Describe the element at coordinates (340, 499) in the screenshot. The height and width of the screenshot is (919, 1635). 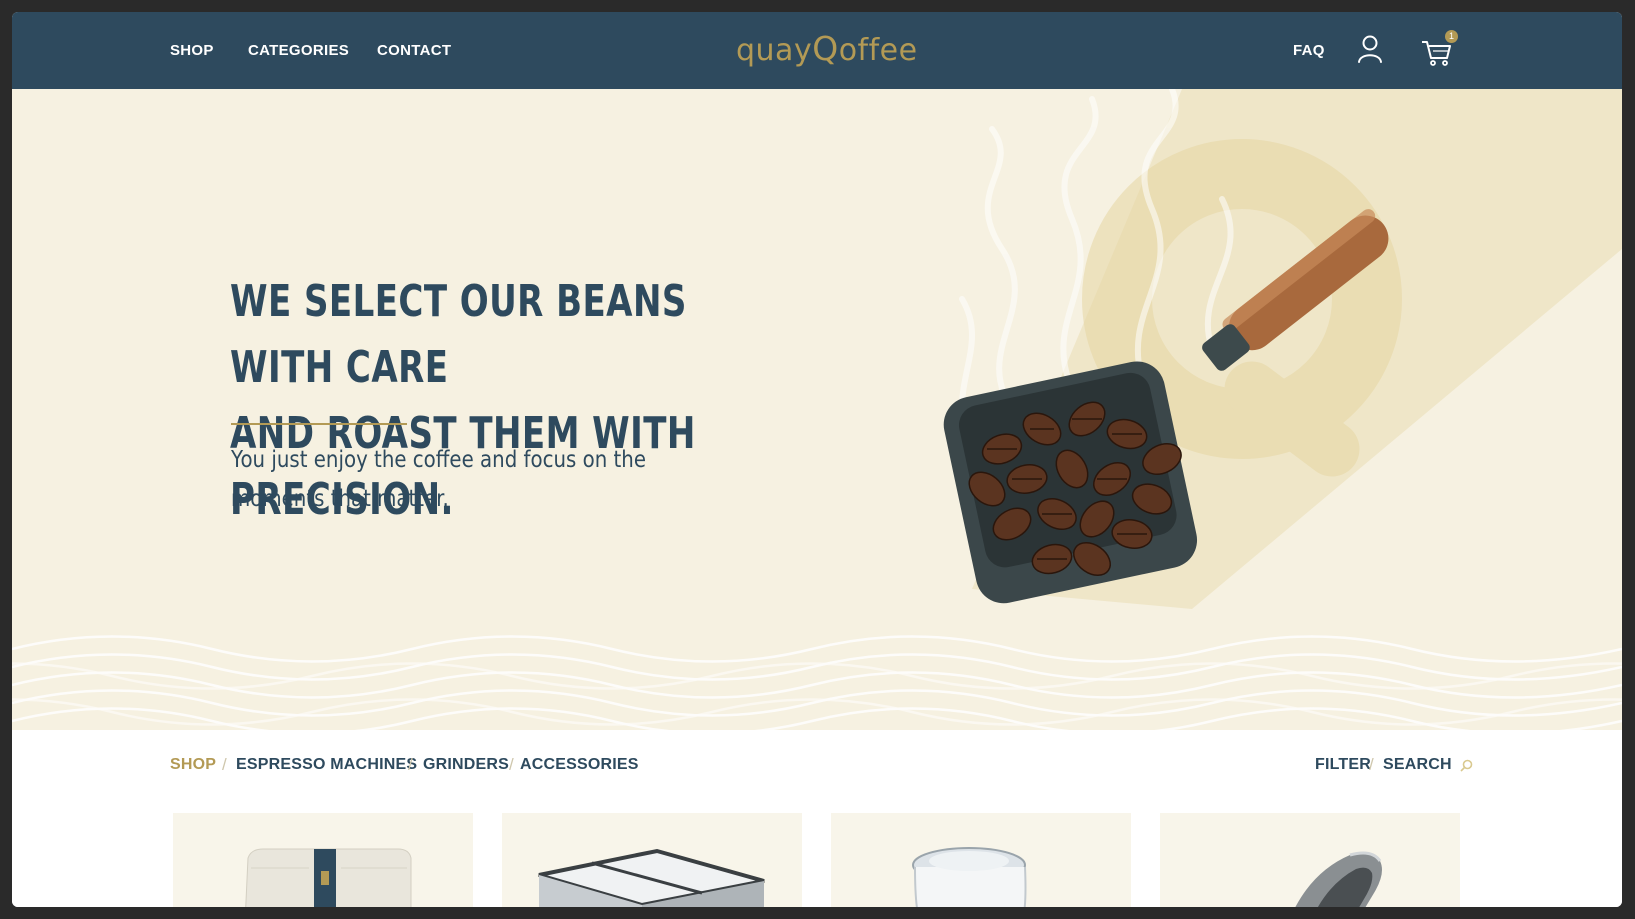
I see `hero-subtitle-line2: moments that matter.` at that location.